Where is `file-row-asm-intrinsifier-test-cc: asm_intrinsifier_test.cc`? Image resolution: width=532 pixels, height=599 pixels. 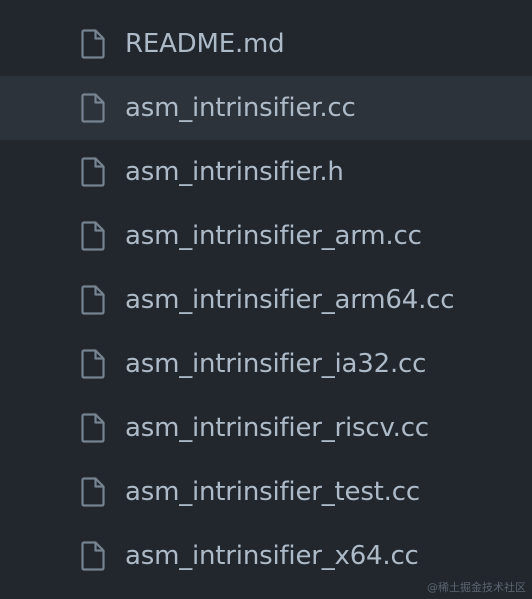
file-row-asm-intrinsifier-test-cc: asm_intrinsifier_test.cc is located at coordinates (266, 492).